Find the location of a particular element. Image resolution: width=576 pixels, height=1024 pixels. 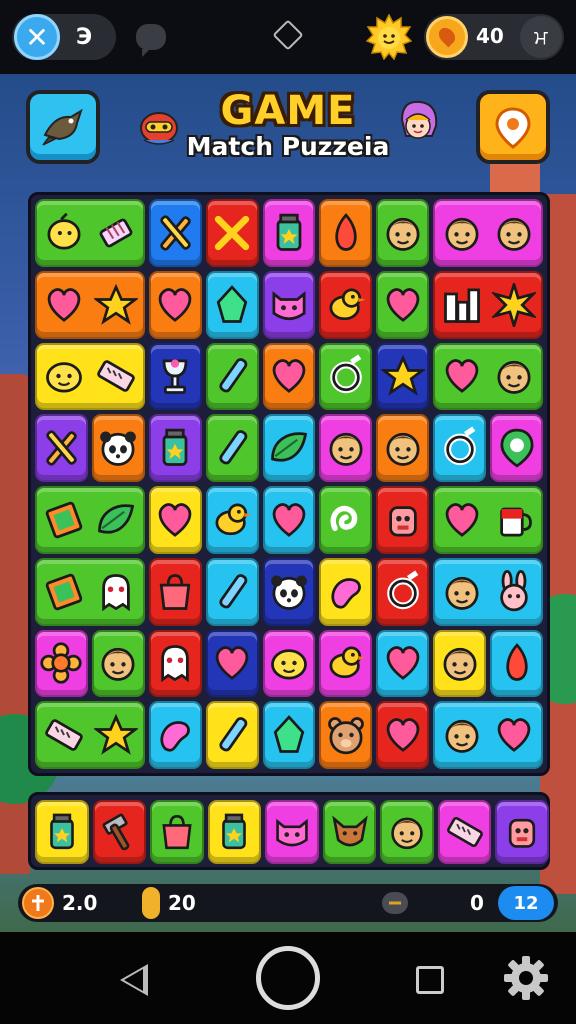

bird-icon is located at coordinates (347, 304).